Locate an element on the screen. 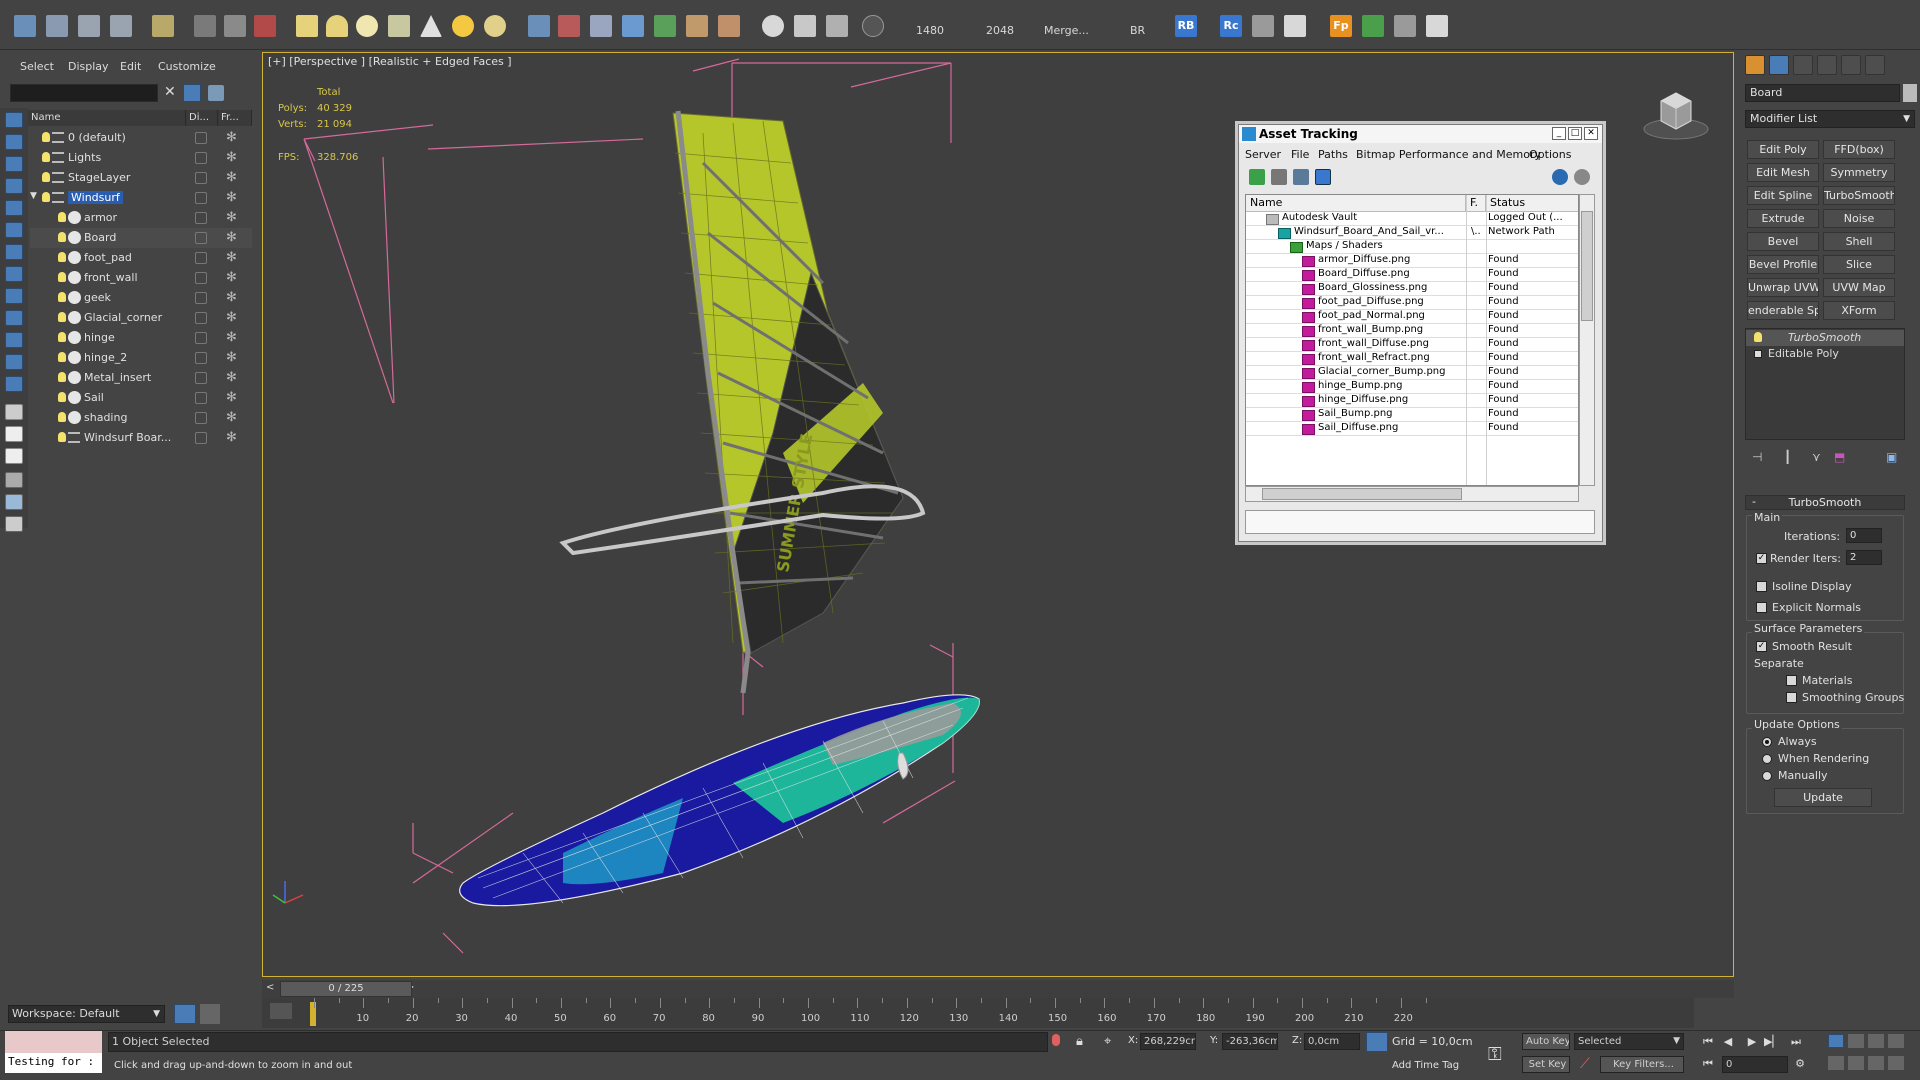  smoothing-groups-checkbox is located at coordinates (1791, 697).